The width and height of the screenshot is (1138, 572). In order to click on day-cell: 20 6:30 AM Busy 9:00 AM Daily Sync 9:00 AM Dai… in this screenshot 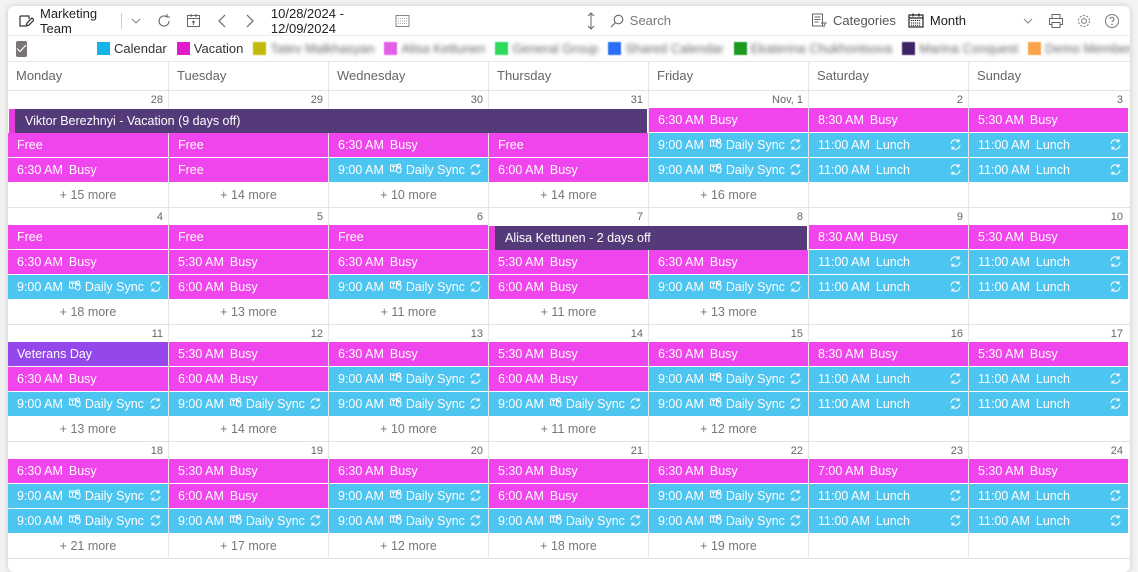, I will do `click(408, 500)`.